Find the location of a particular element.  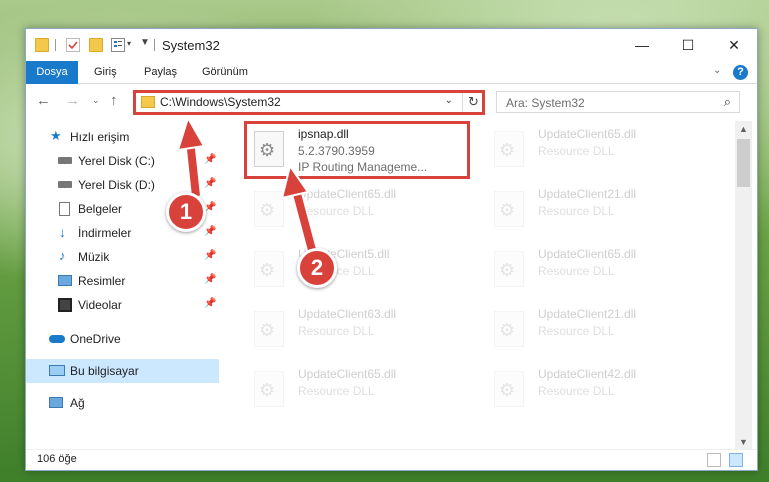

new-folder-icon is located at coordinates (96, 45).